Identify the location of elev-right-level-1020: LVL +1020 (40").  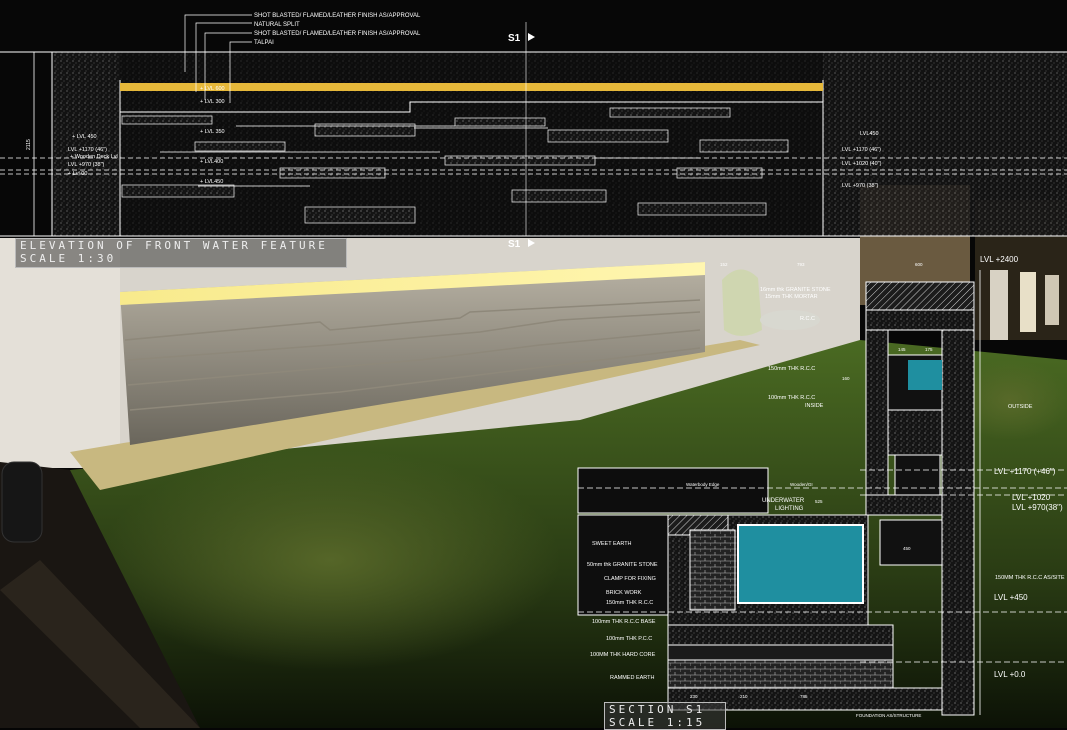
(862, 164).